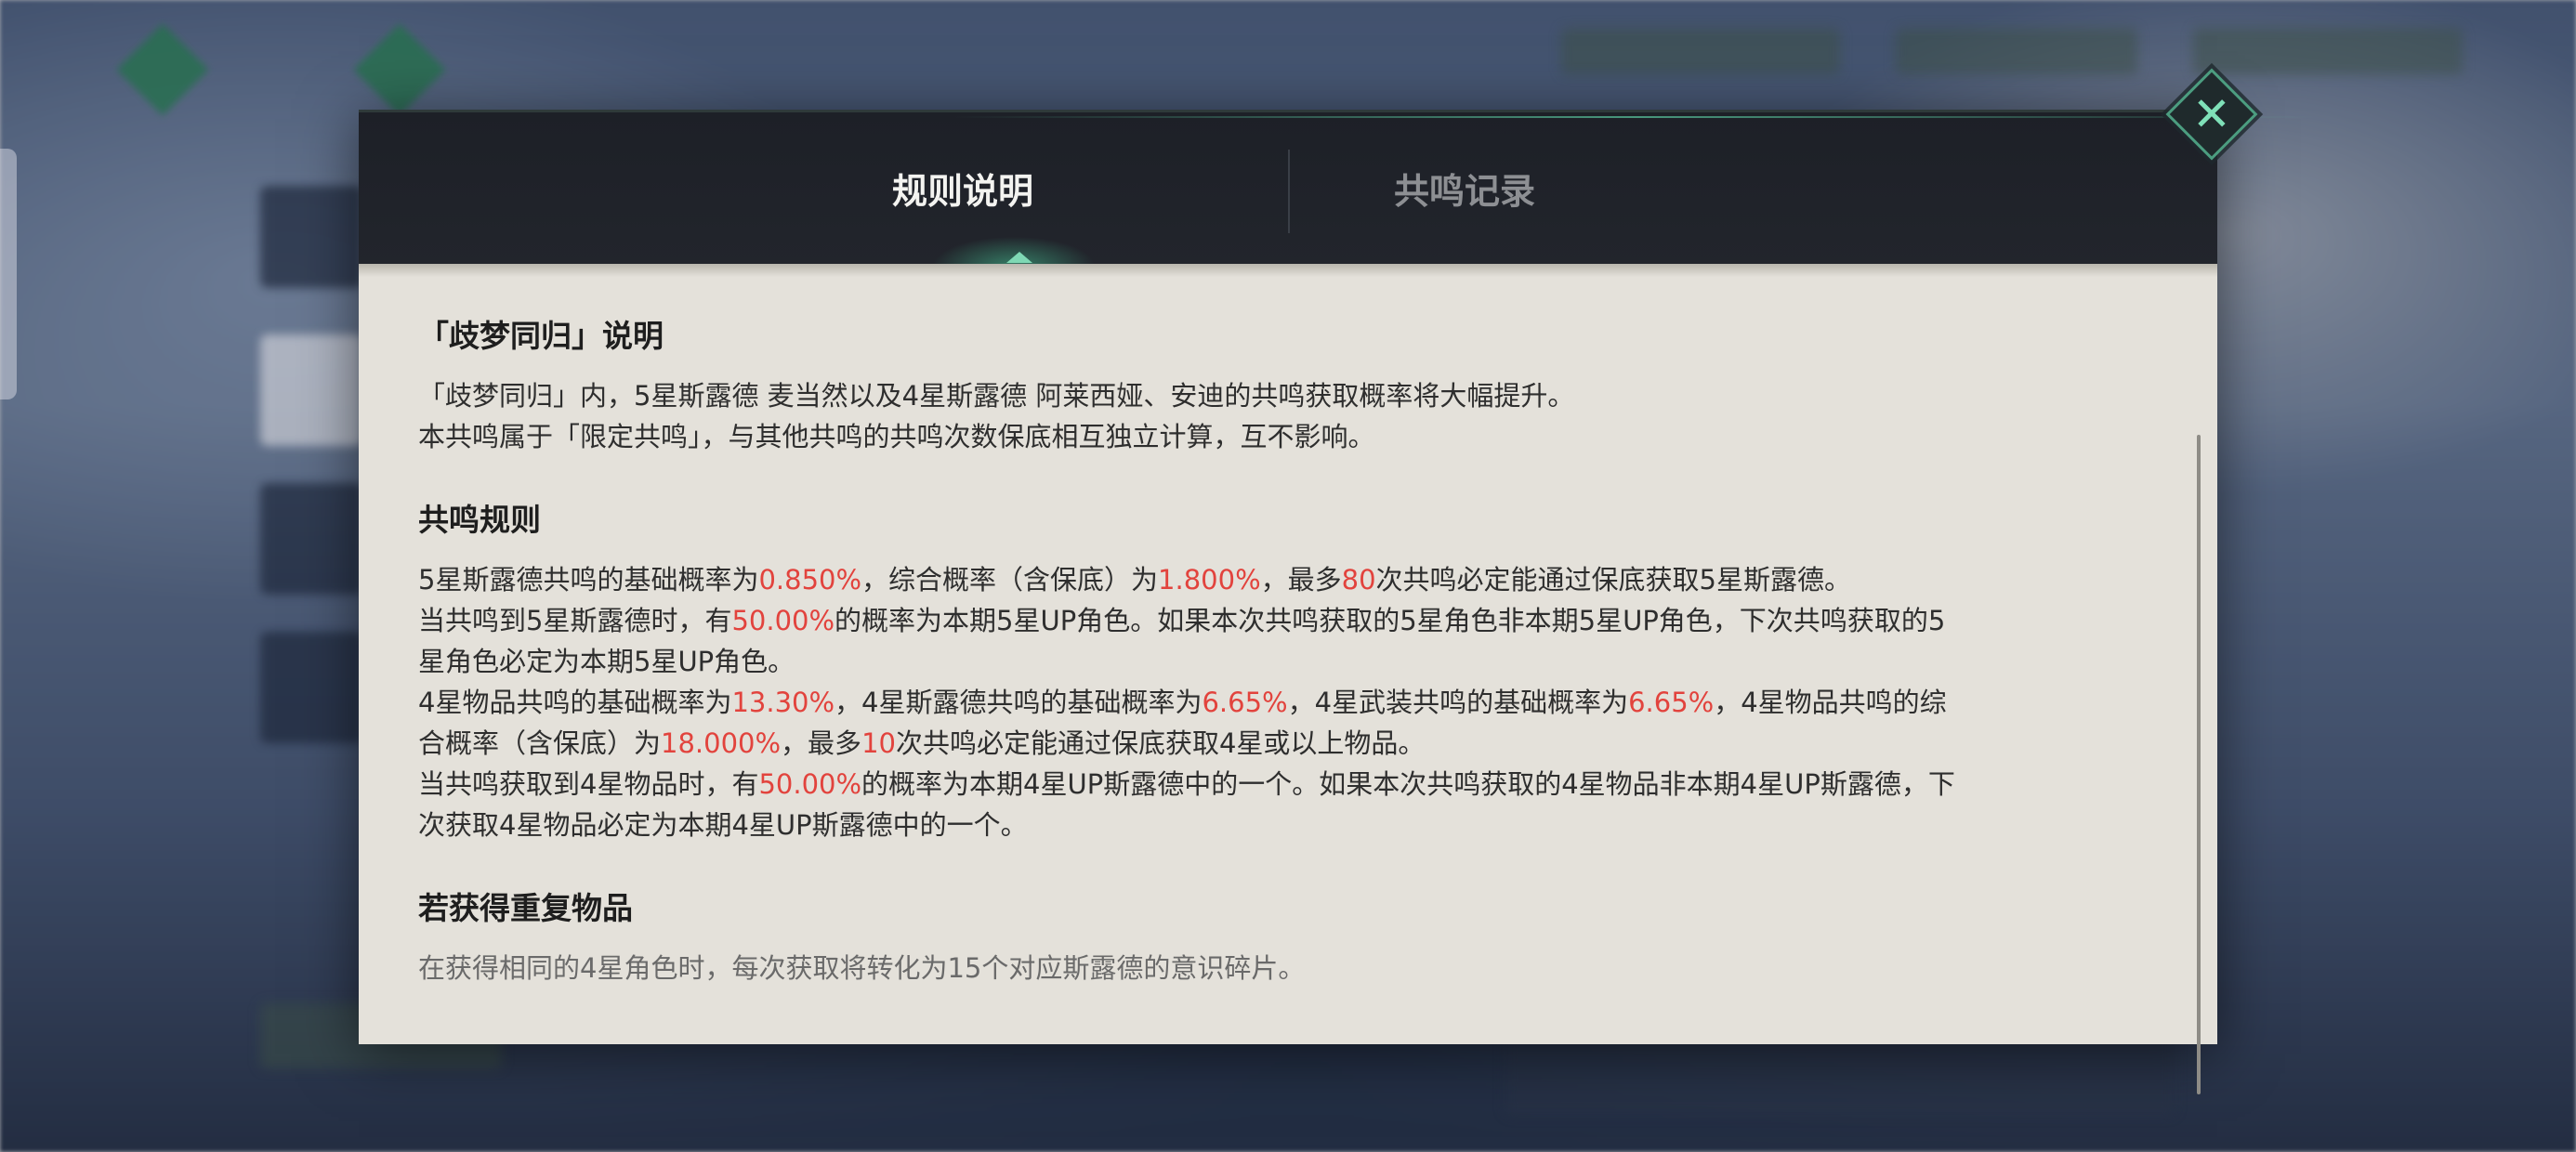 Image resolution: width=2576 pixels, height=1152 pixels. I want to click on rule-text: 合概率（含保底）为, so click(540, 743).